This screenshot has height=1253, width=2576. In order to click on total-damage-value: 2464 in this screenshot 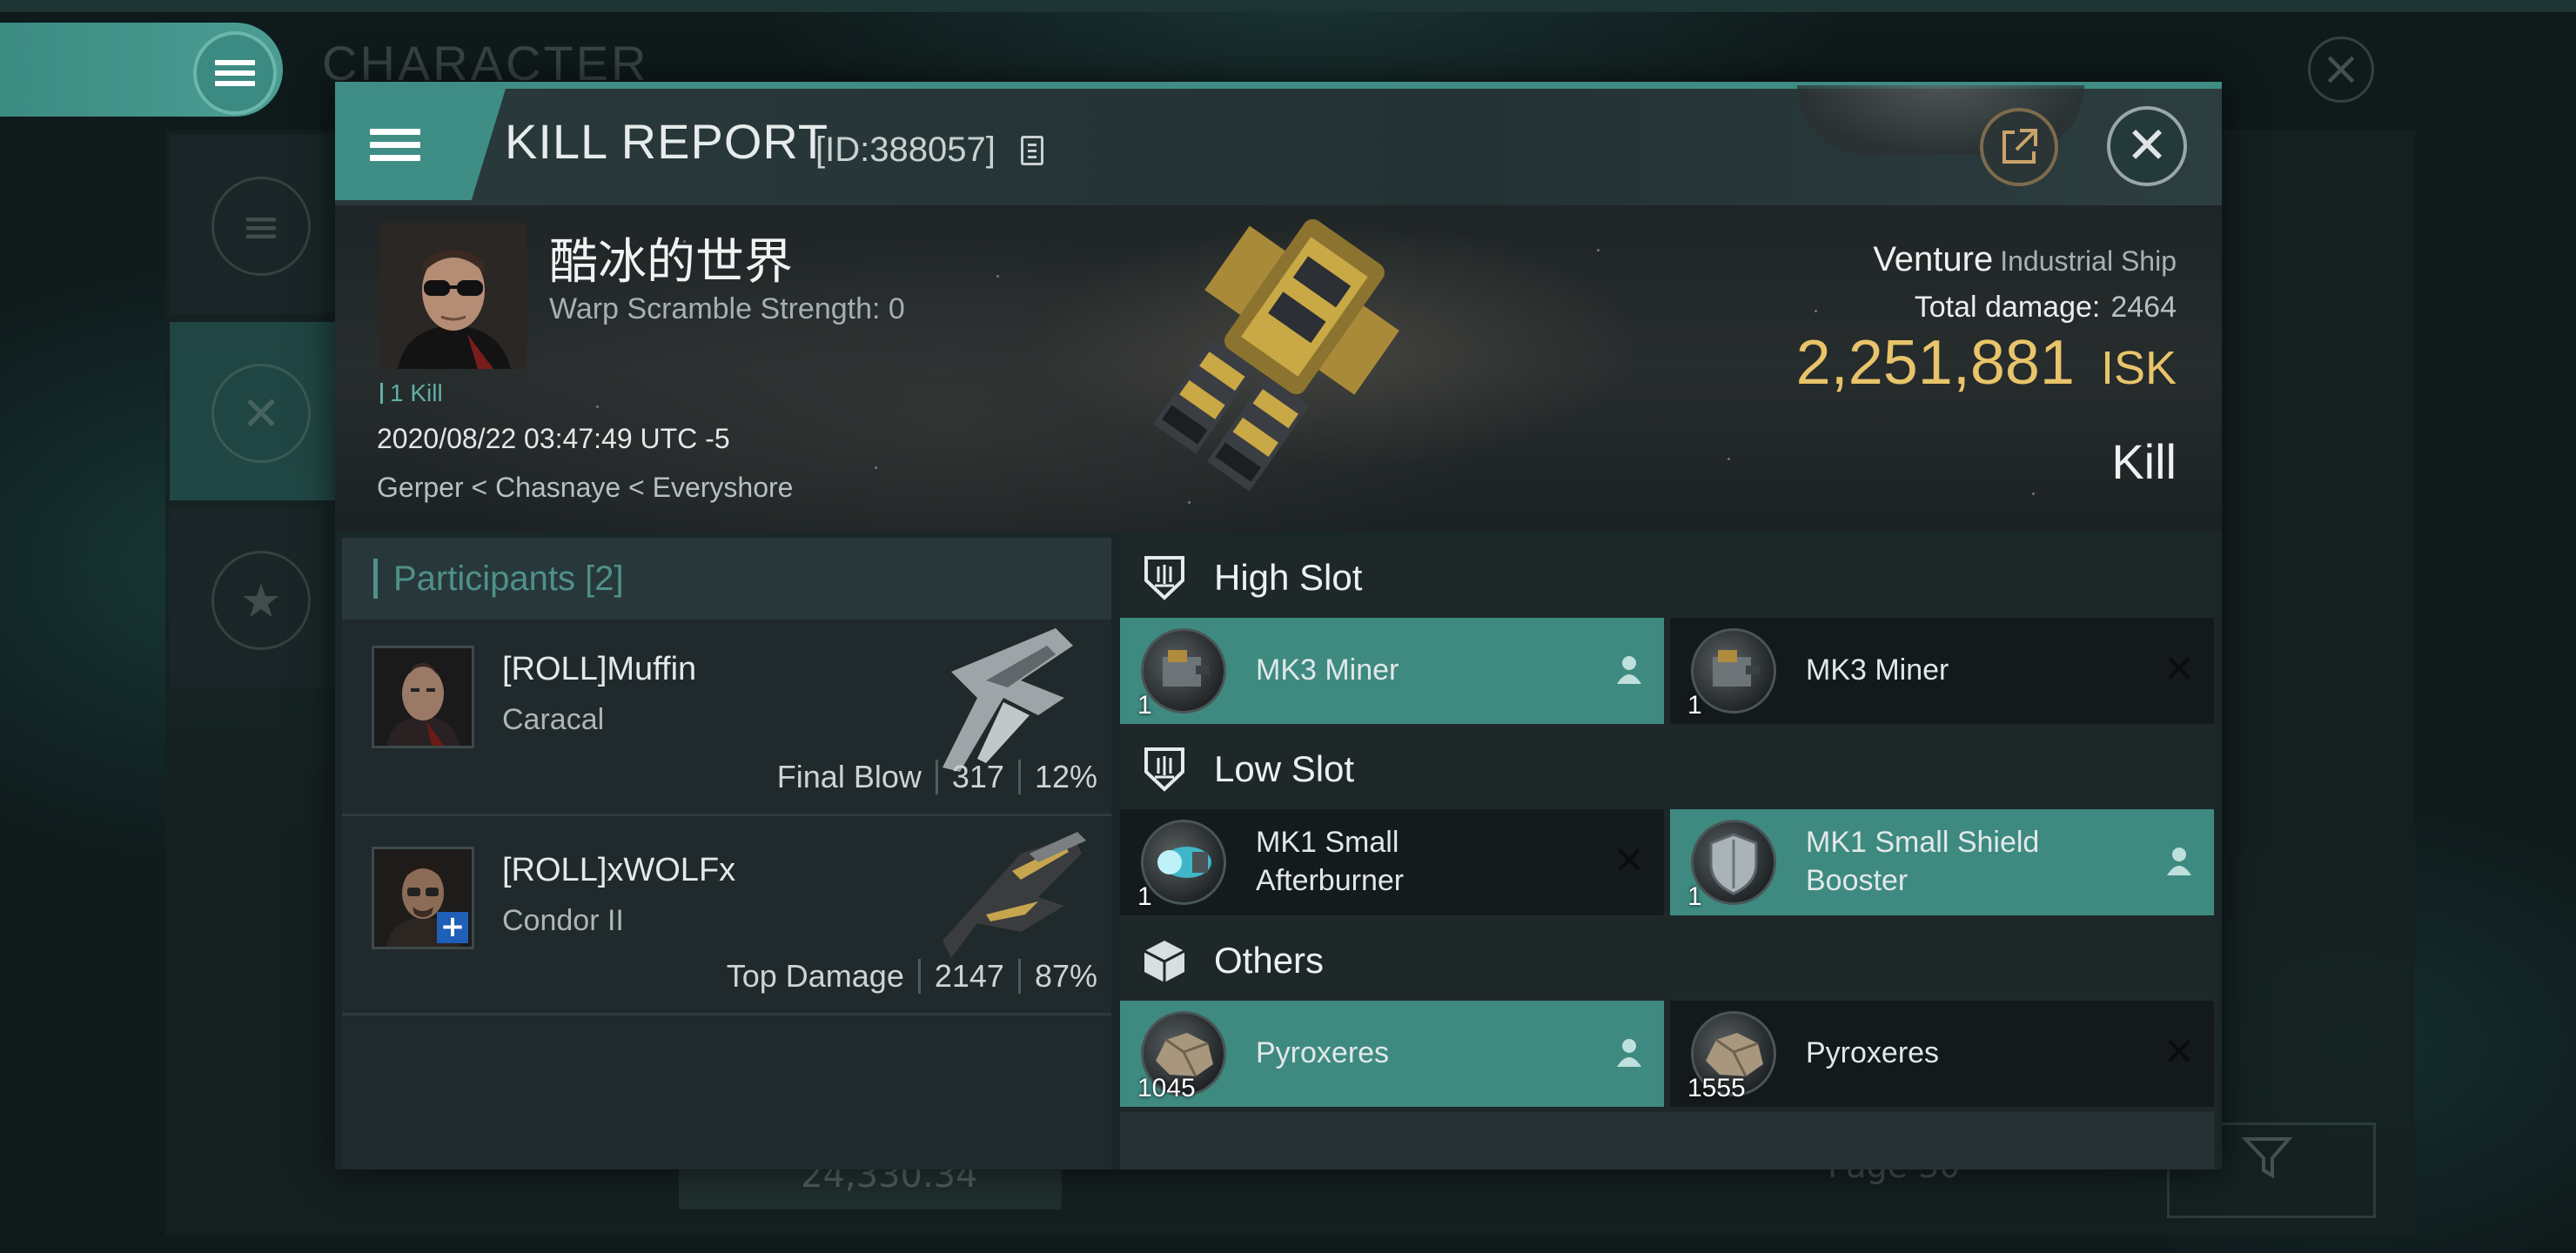, I will do `click(2143, 307)`.